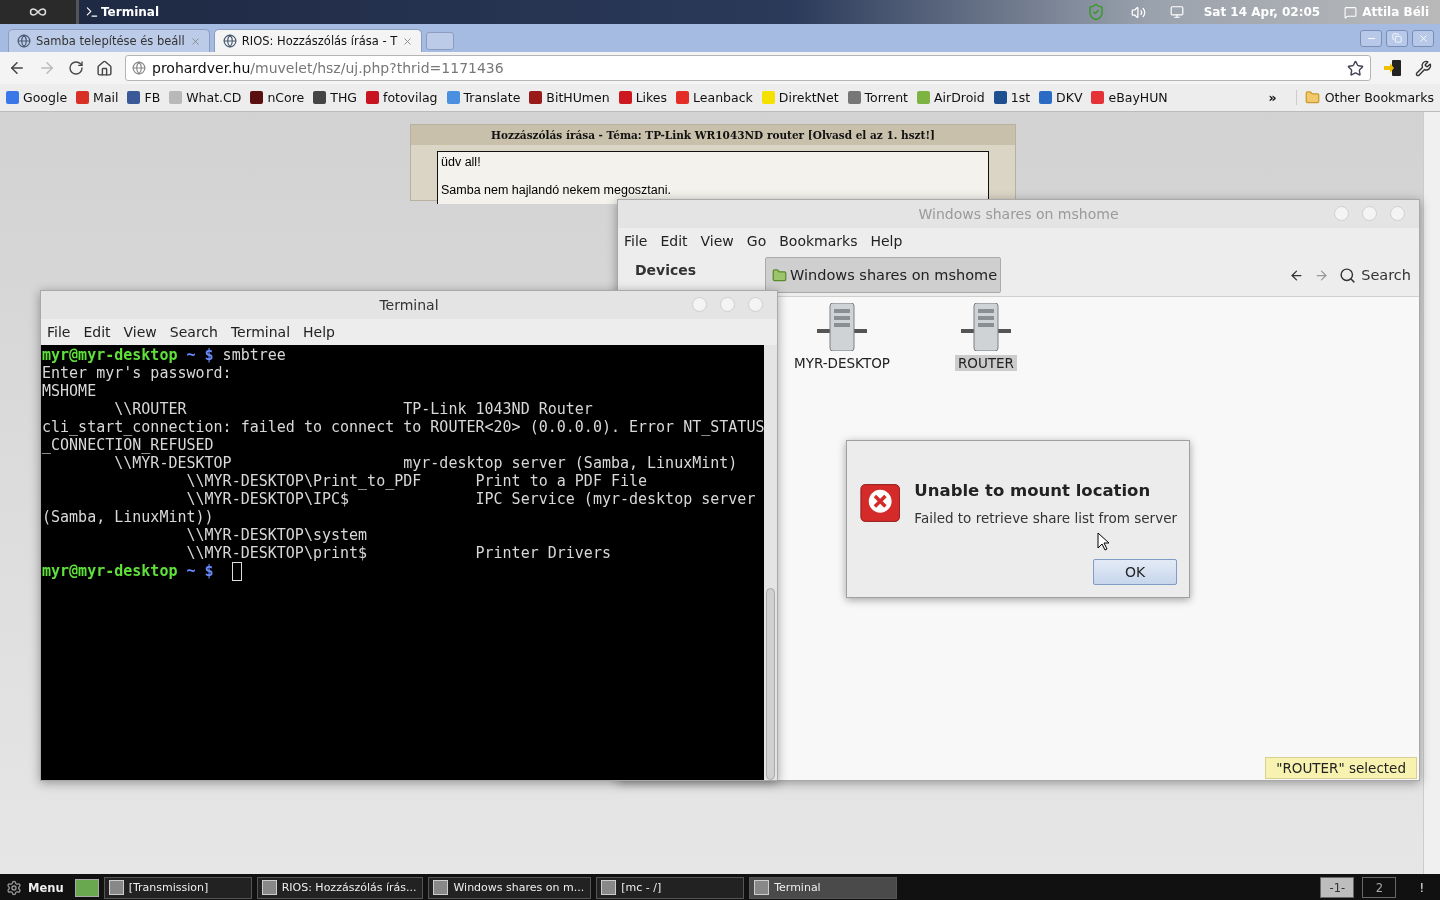 This screenshot has width=1440, height=900. Describe the element at coordinates (883, 275) in the screenshot. I see `location-button: Windows shares on mshome` at that location.